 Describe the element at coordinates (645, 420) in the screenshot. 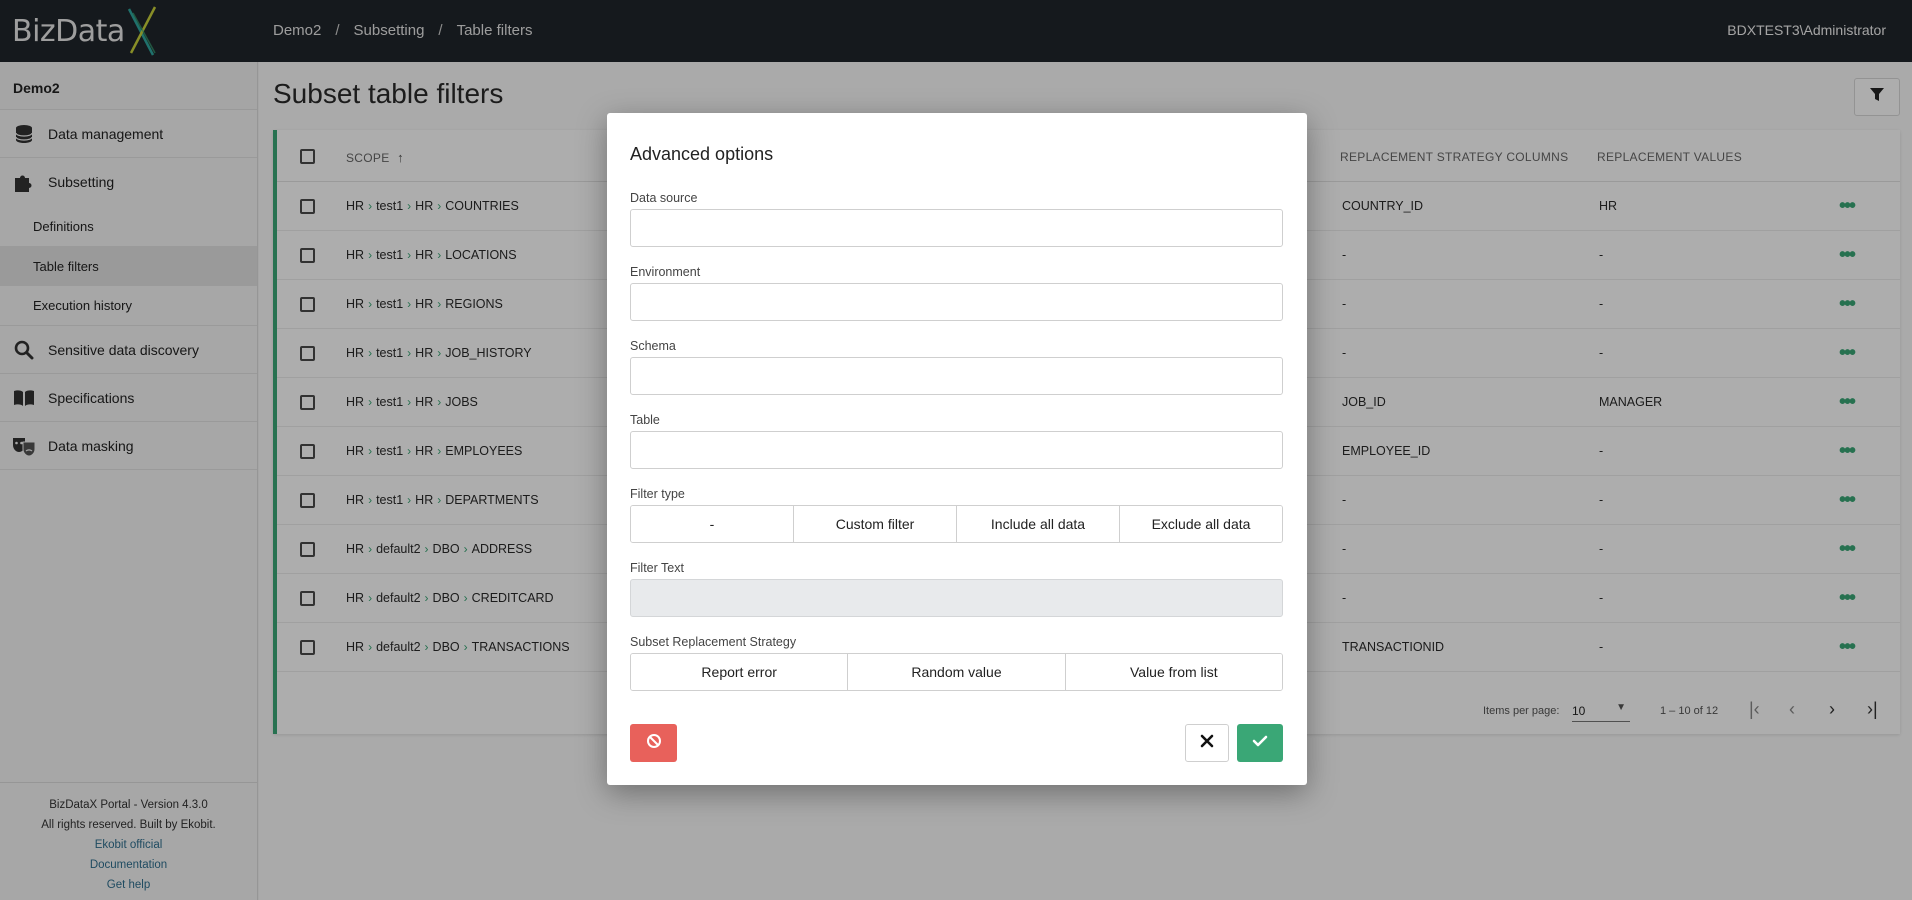

I see `table-label: Table` at that location.